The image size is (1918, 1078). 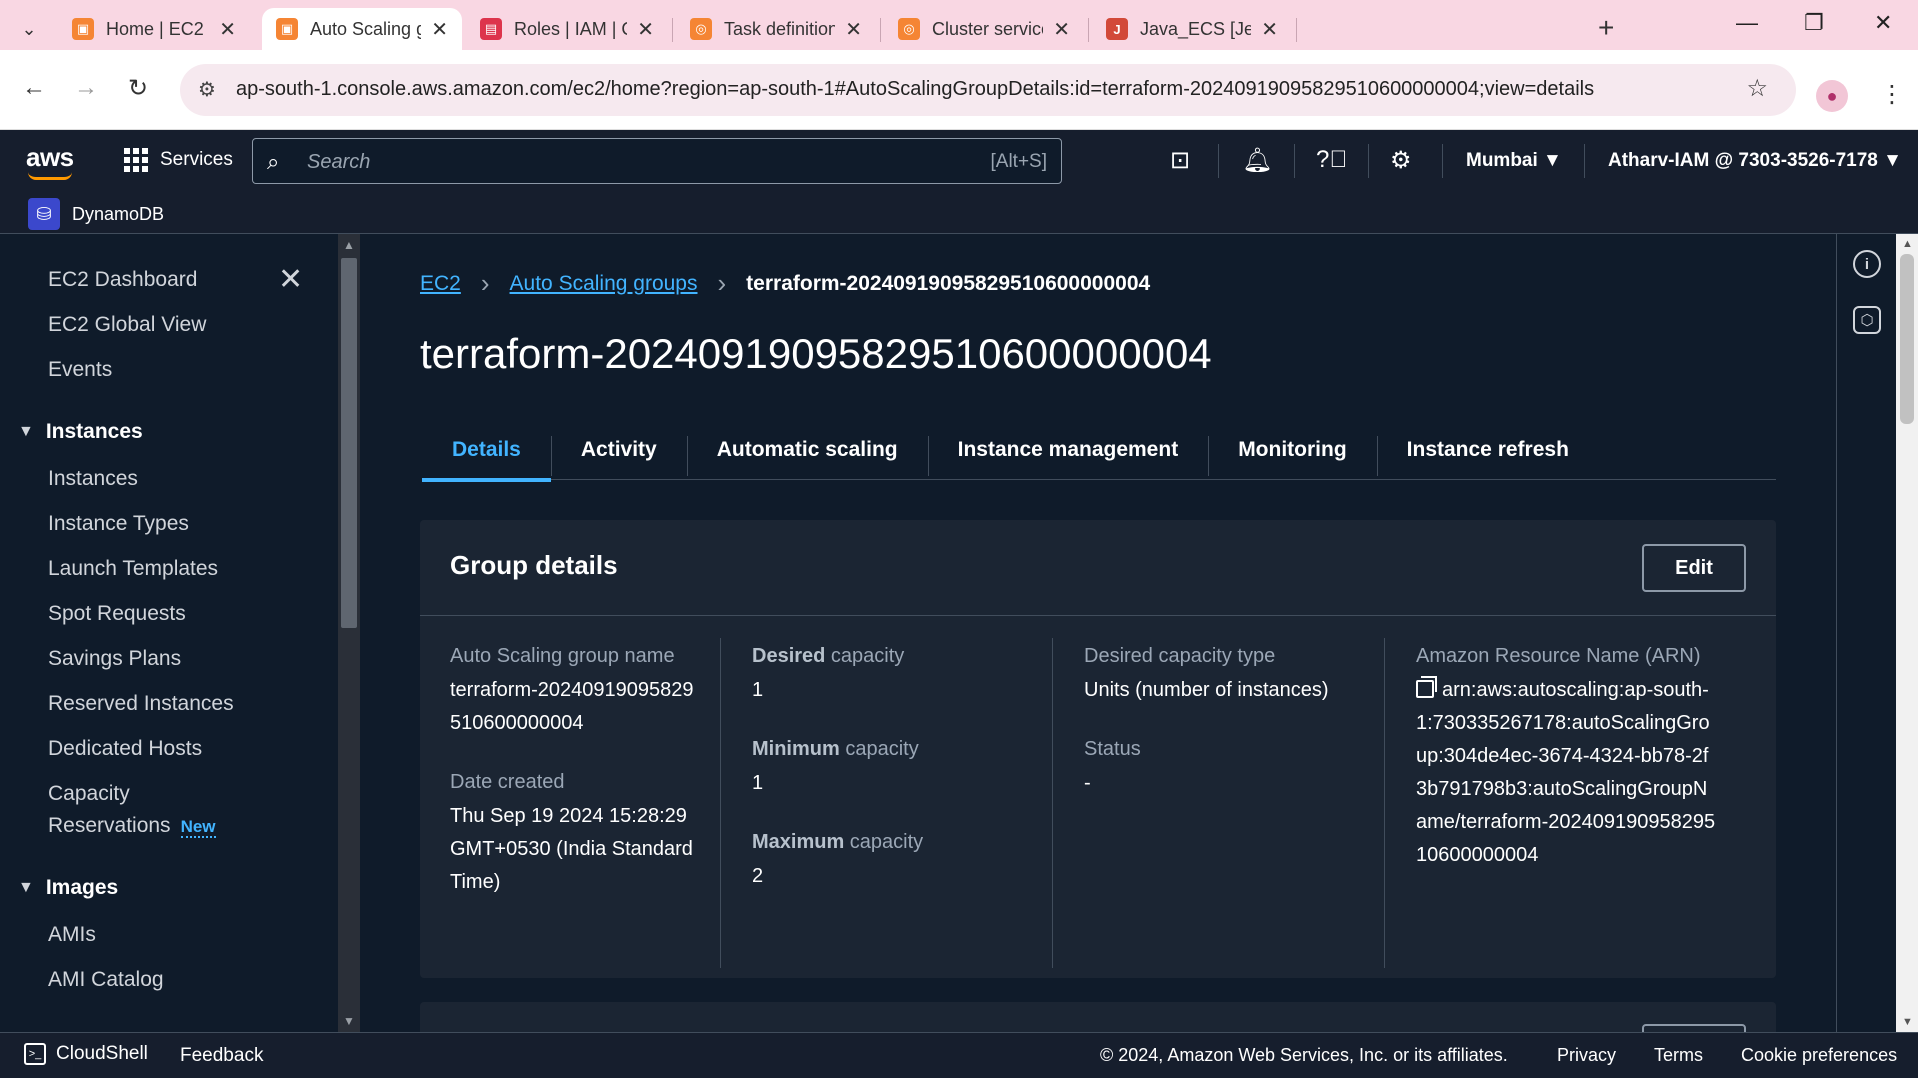 What do you see at coordinates (207, 89) in the screenshot?
I see `site-info-icon: ⚙` at bounding box center [207, 89].